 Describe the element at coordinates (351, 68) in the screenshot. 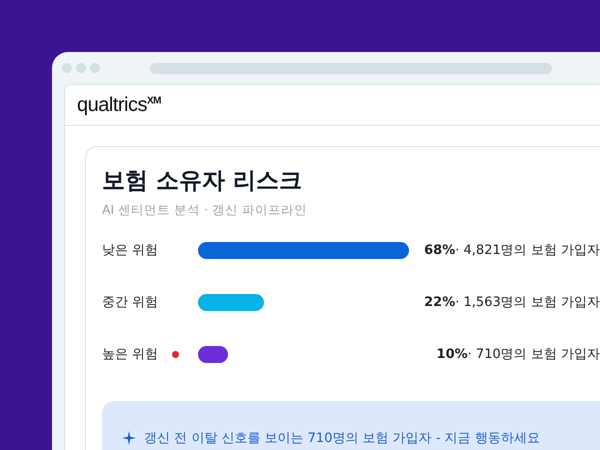

I see `address-bar` at that location.